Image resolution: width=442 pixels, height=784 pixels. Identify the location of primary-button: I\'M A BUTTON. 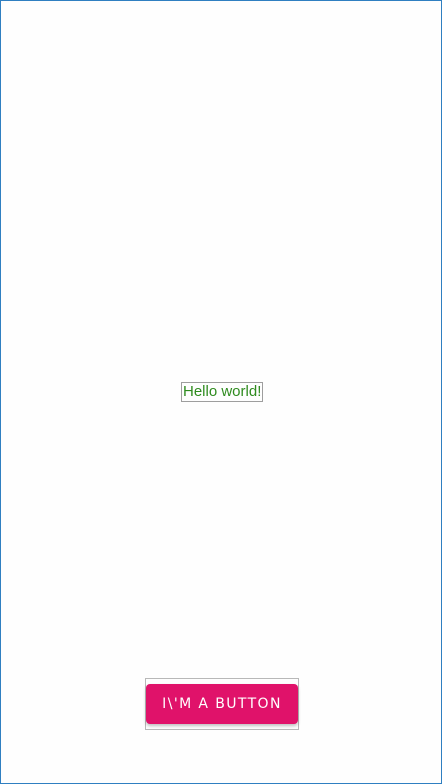
(222, 704).